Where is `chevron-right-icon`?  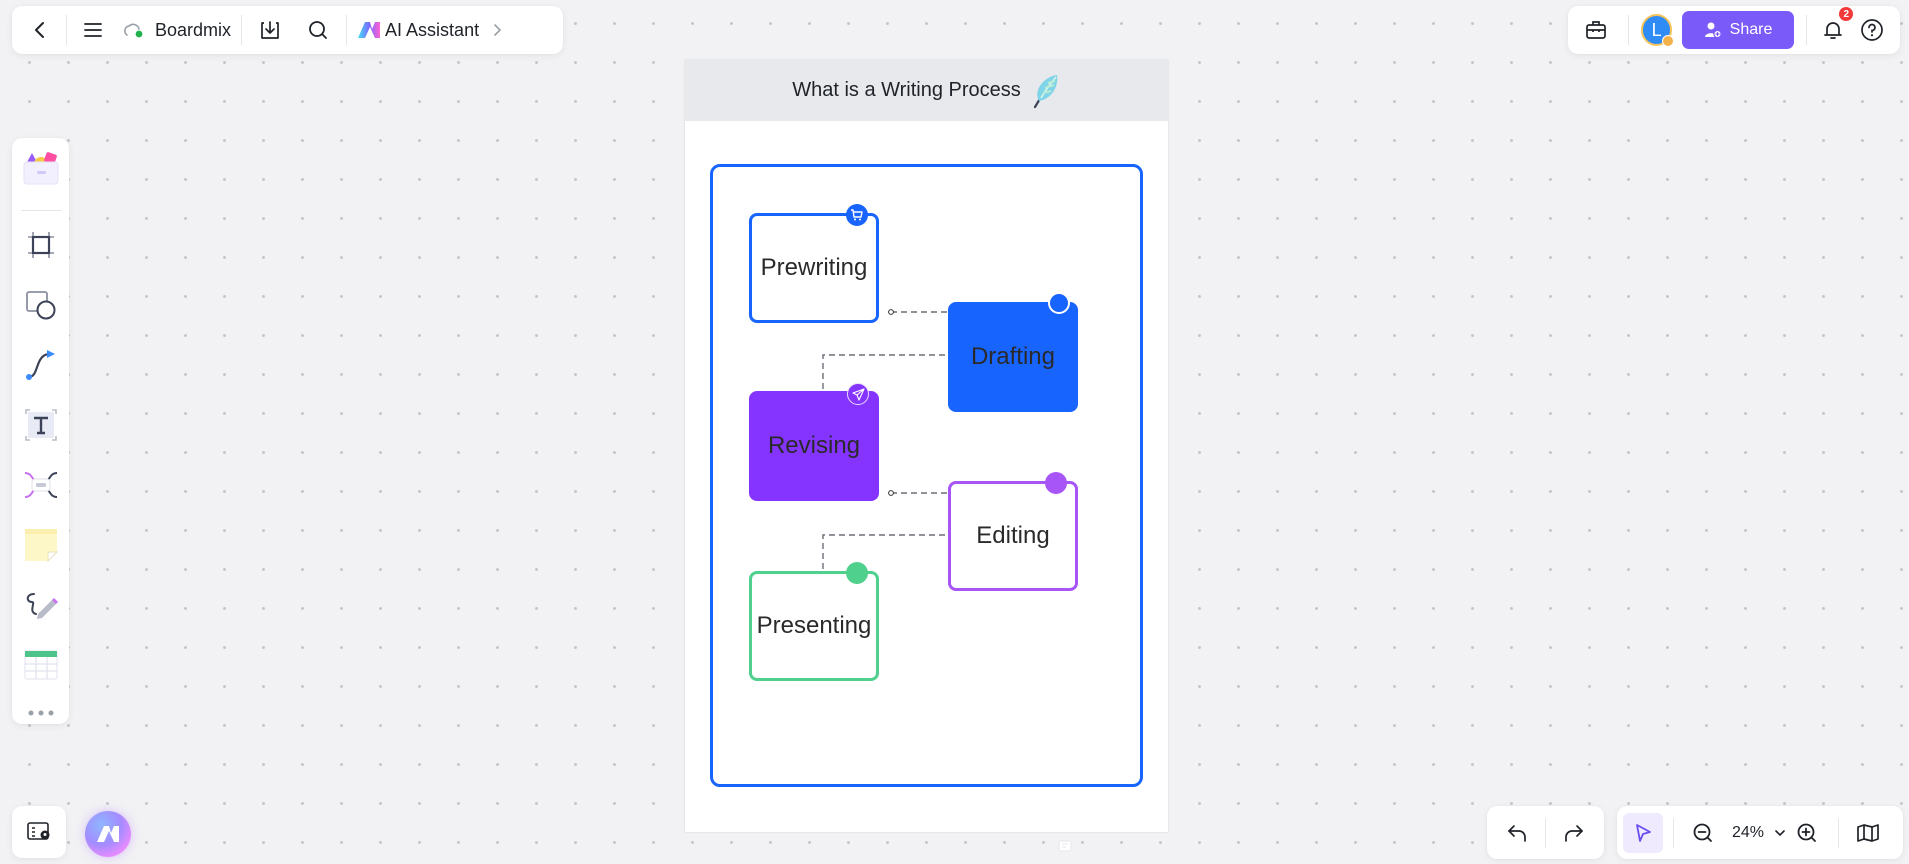 chevron-right-icon is located at coordinates (498, 30).